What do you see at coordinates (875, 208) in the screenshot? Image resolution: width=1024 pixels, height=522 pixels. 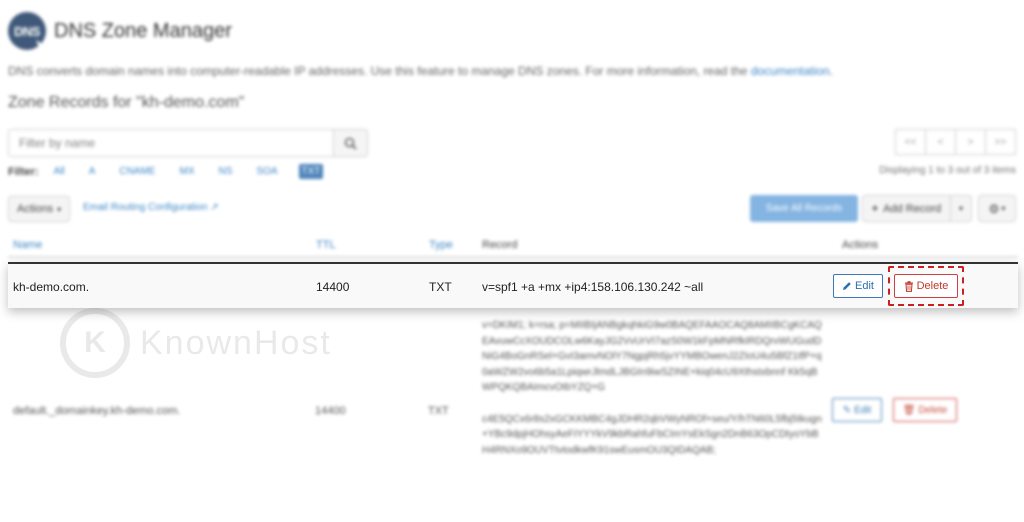 I see `plus-icon: +` at bounding box center [875, 208].